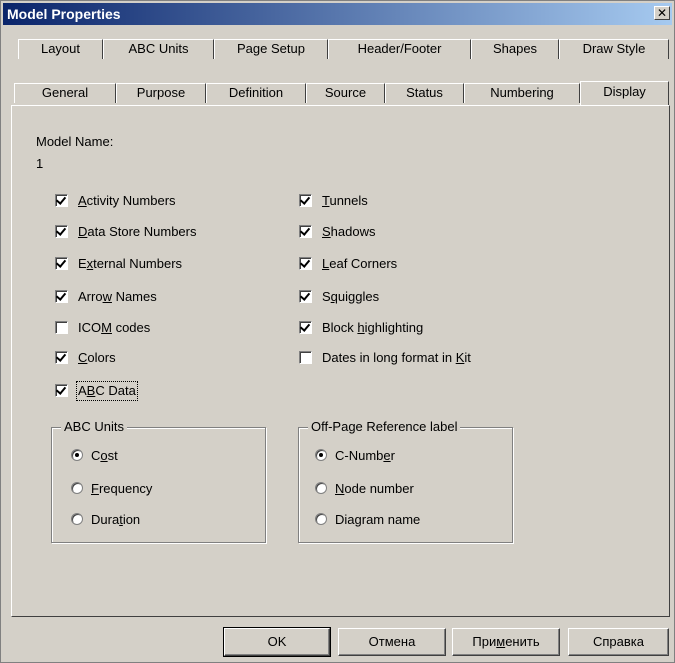 This screenshot has height=663, width=675. I want to click on apply-button: Применить, so click(506, 642).